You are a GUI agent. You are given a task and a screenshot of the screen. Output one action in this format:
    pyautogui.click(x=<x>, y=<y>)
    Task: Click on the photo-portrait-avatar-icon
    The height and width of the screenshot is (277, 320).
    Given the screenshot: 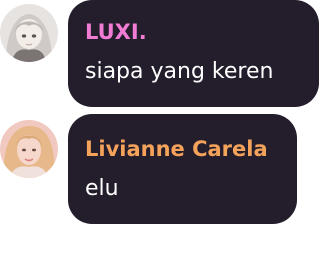 What is the action you would take?
    pyautogui.click(x=29, y=149)
    